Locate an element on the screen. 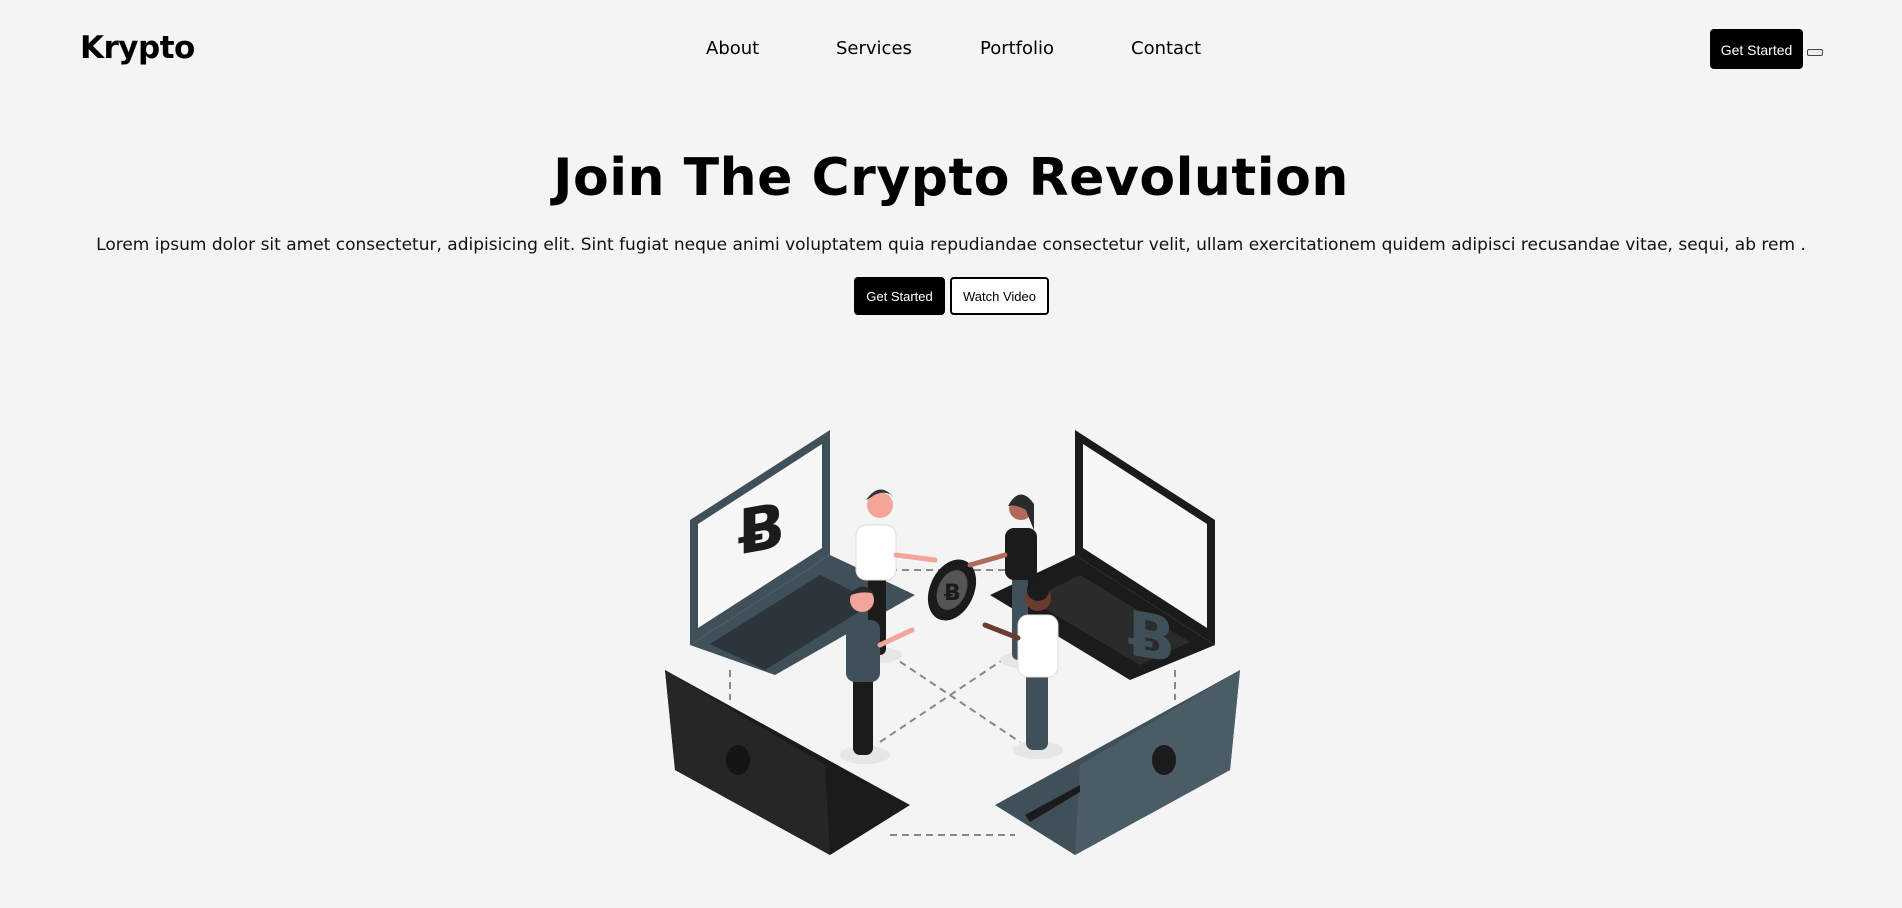  hero-actions: Get Started Watch Video is located at coordinates (952, 296).